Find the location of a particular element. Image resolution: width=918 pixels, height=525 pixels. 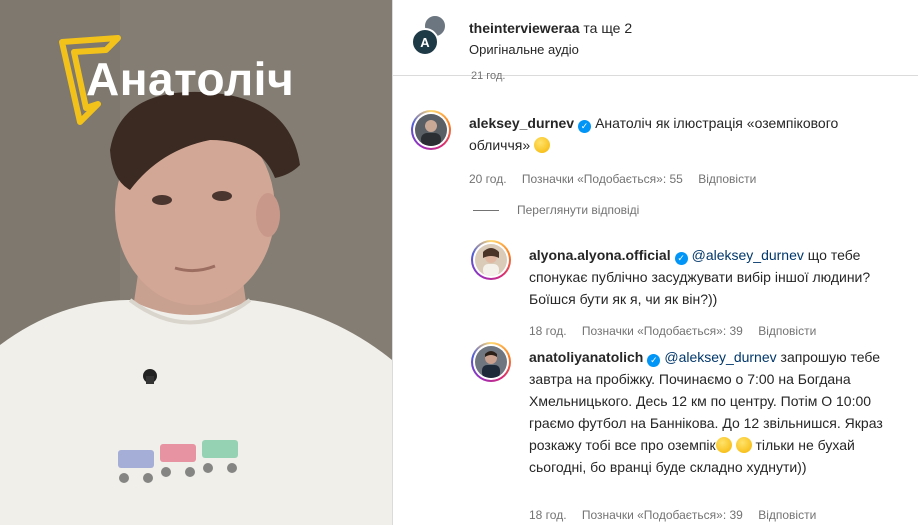

reply-username: alyona.alyona.official is located at coordinates (600, 255).